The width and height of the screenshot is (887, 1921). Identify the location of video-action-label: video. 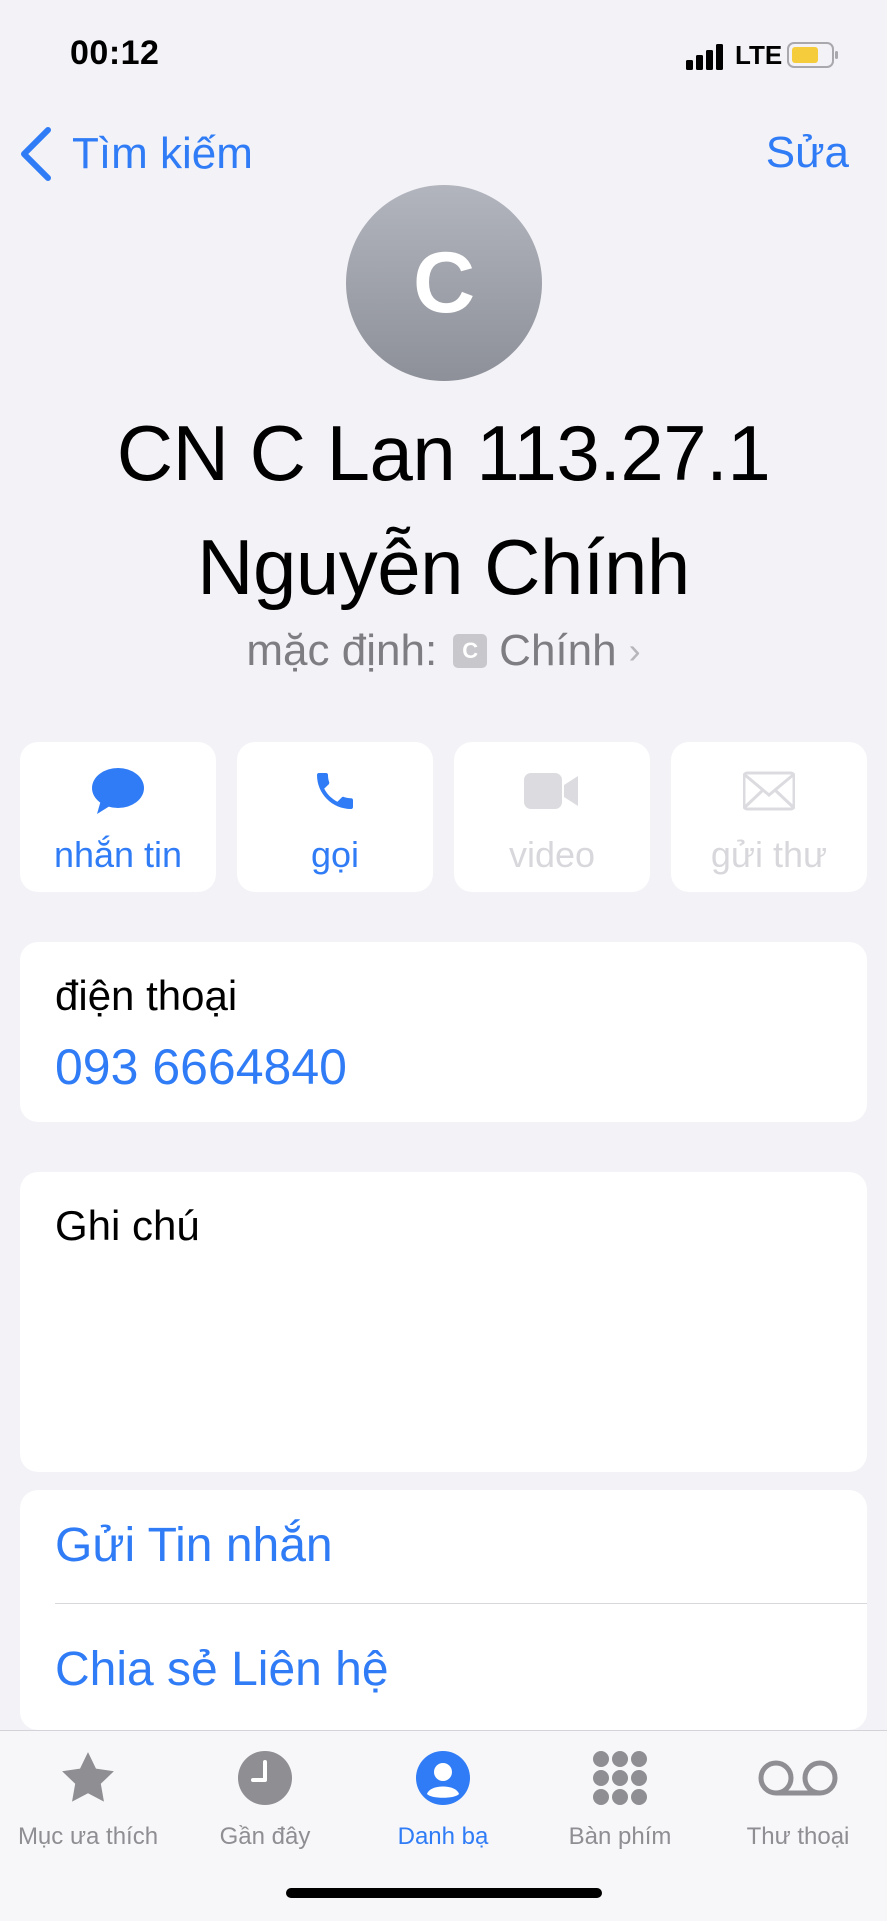
(552, 854).